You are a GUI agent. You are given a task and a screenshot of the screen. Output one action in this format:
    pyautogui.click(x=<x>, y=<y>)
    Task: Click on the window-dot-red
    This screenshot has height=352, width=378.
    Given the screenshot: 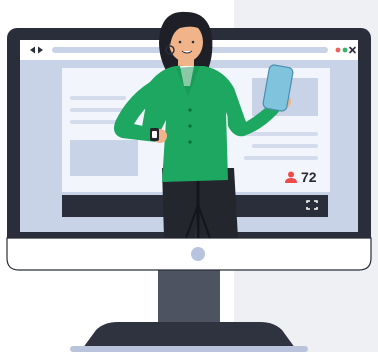 What is the action you would take?
    pyautogui.click(x=338, y=50)
    